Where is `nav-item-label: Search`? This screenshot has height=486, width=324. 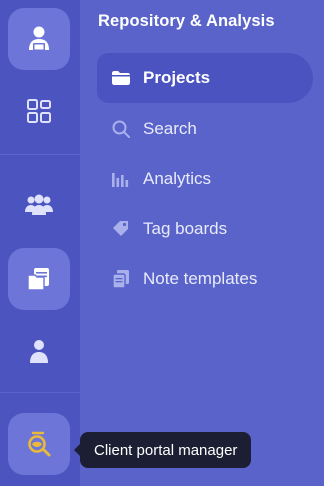
nav-item-label: Search is located at coordinates (170, 128).